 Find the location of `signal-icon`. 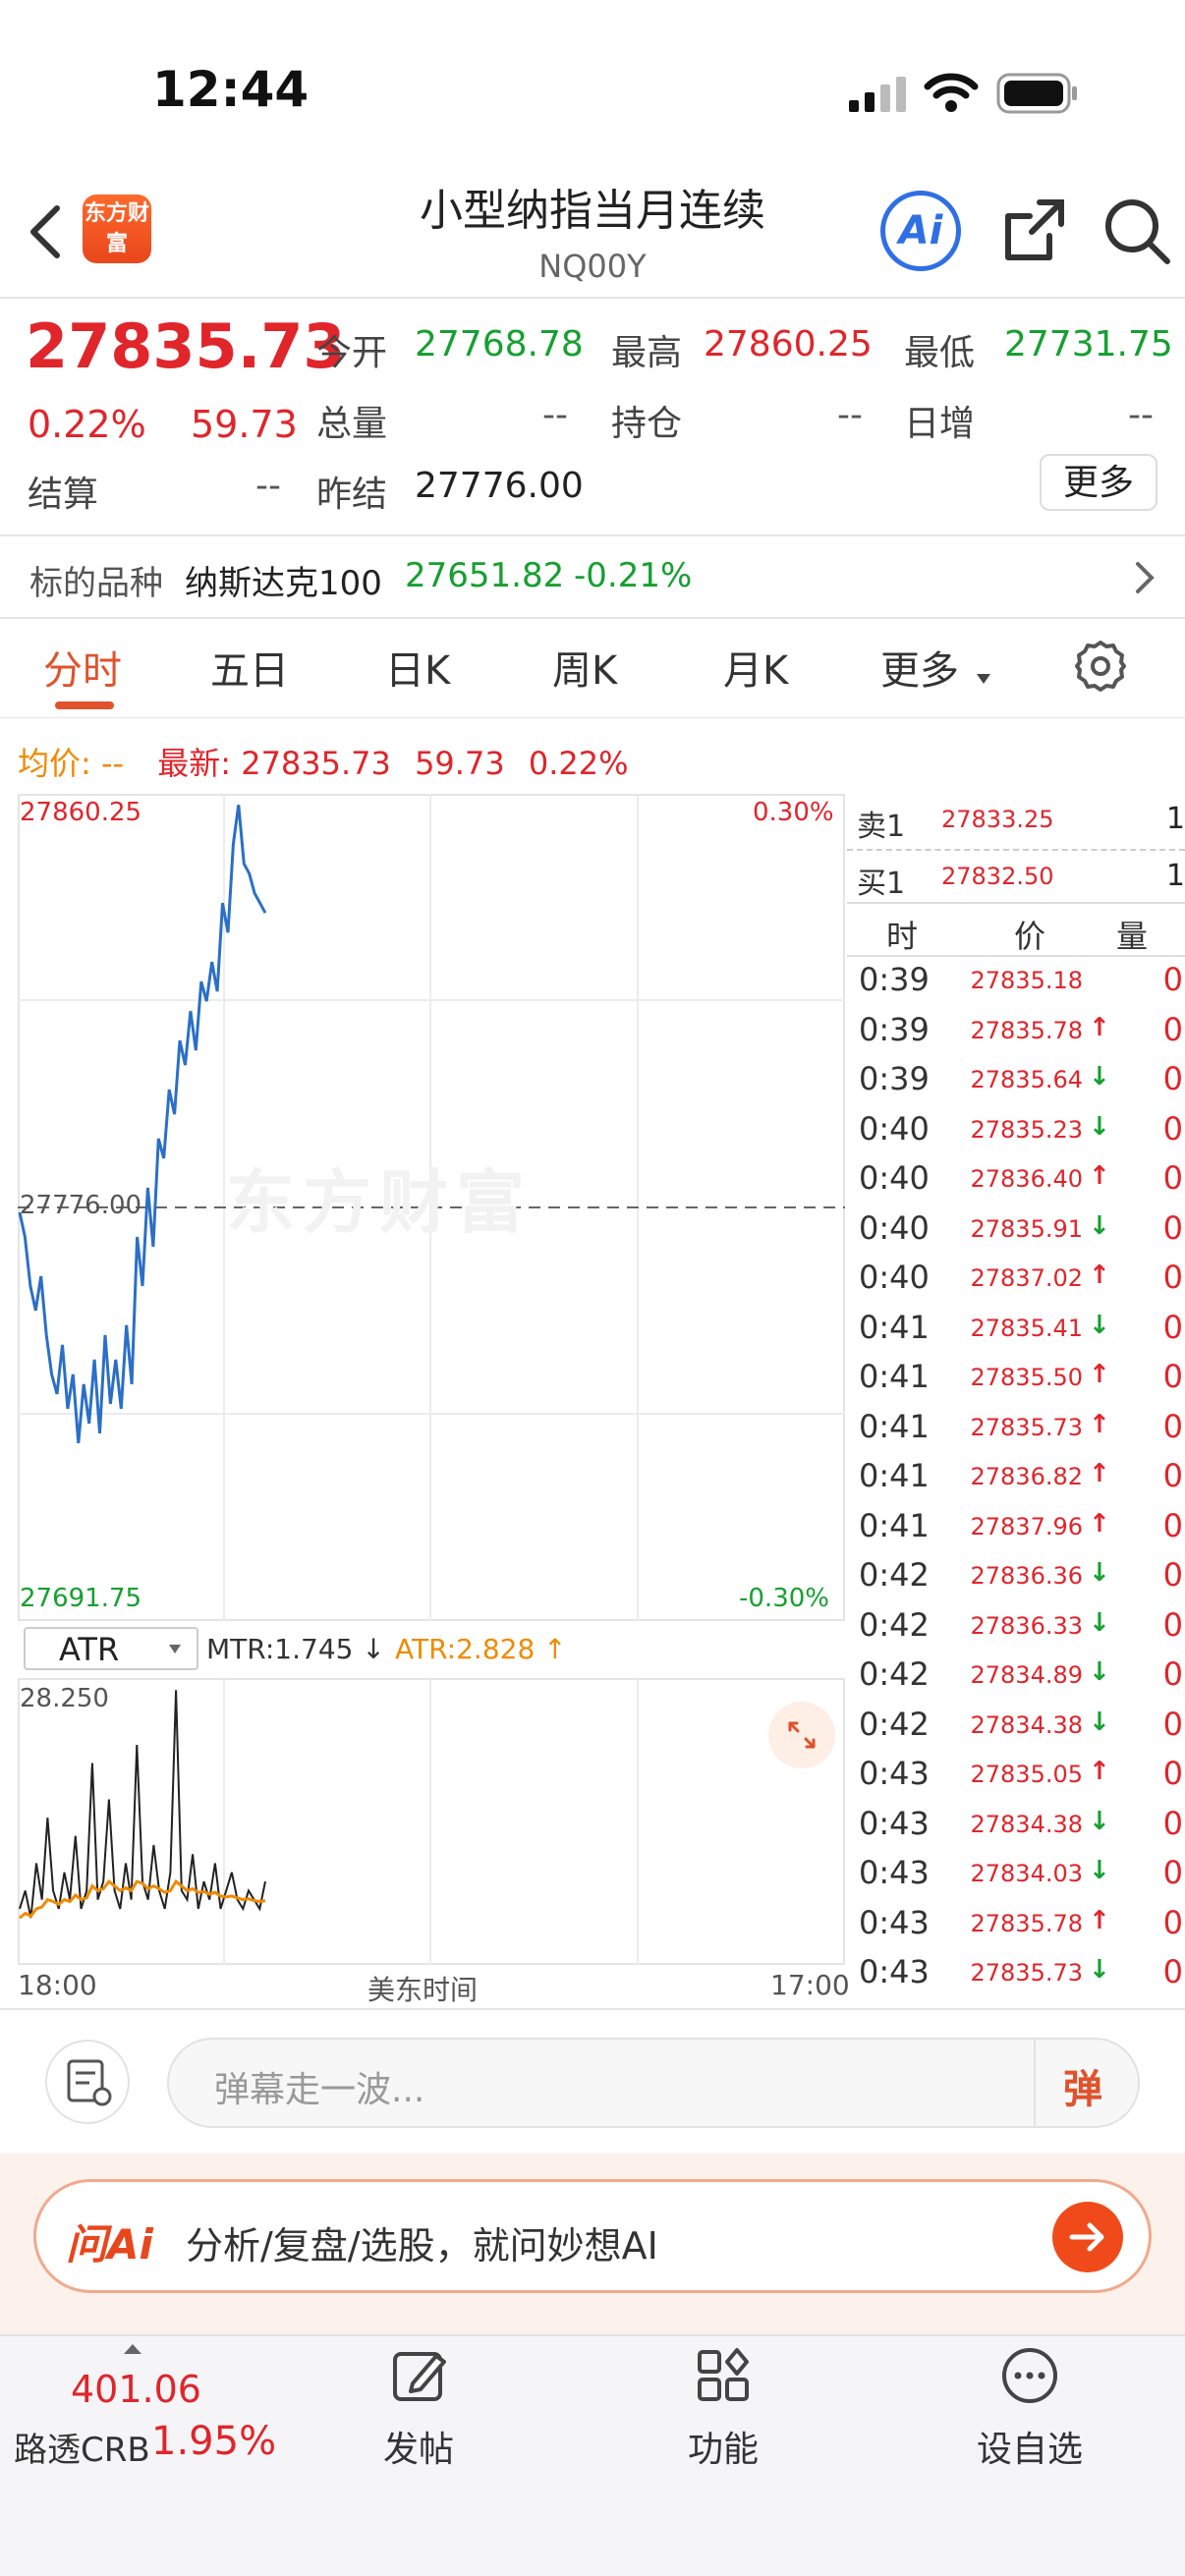

signal-icon is located at coordinates (878, 96).